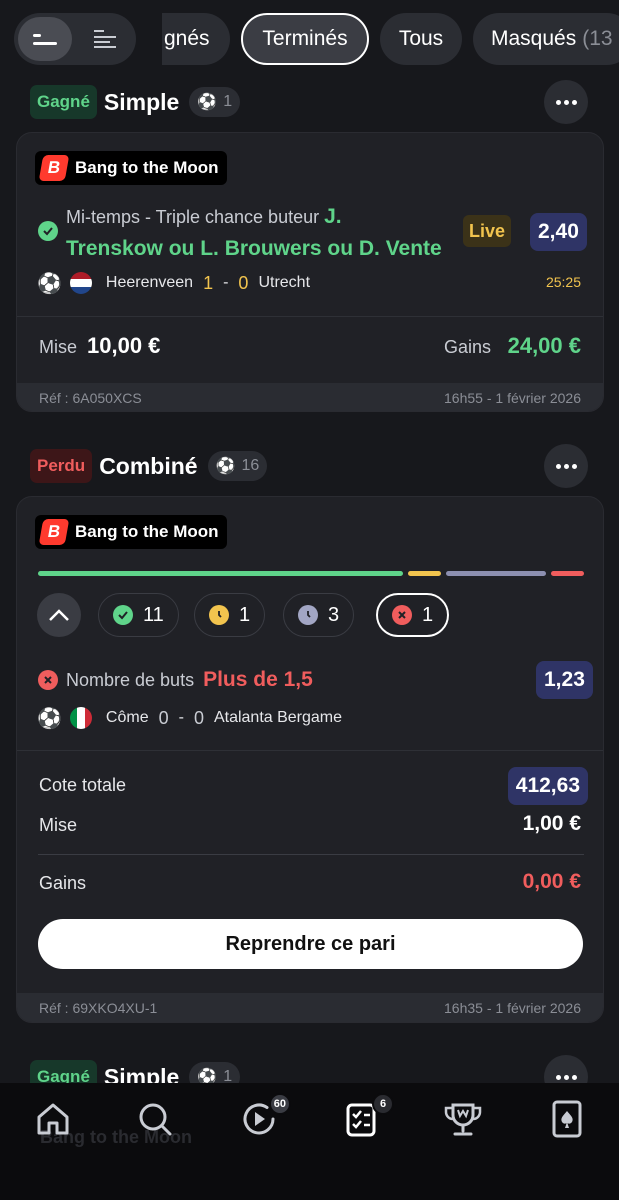 This screenshot has width=619, height=1200. I want to click on detailed-view-button, so click(105, 39).